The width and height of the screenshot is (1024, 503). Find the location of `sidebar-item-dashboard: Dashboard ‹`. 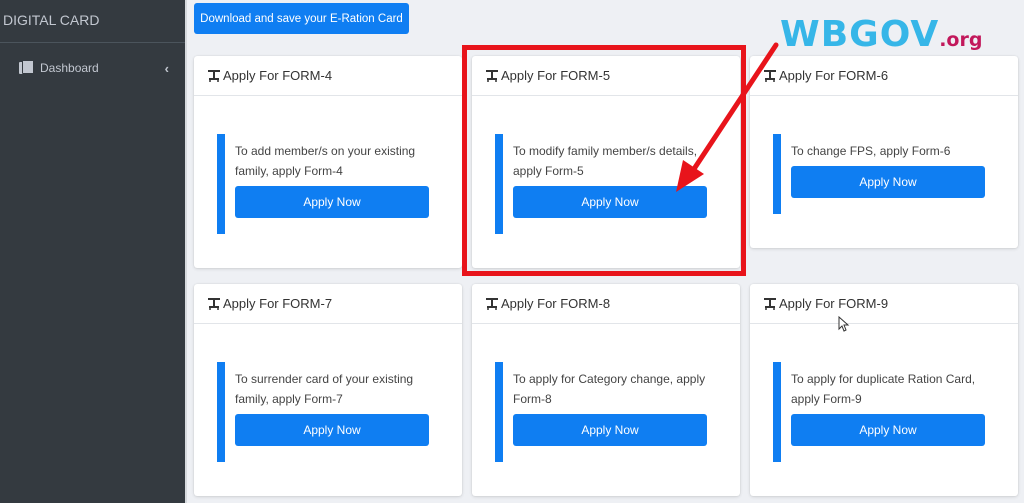

sidebar-item-dashboard: Dashboard ‹ is located at coordinates (92, 68).